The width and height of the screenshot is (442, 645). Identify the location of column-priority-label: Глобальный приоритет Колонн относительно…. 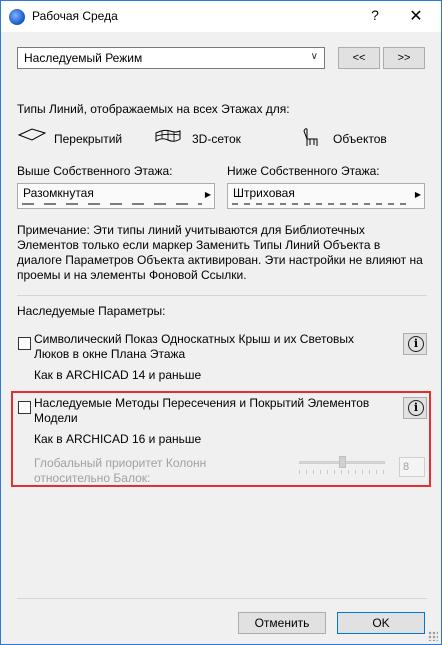
(120, 470).